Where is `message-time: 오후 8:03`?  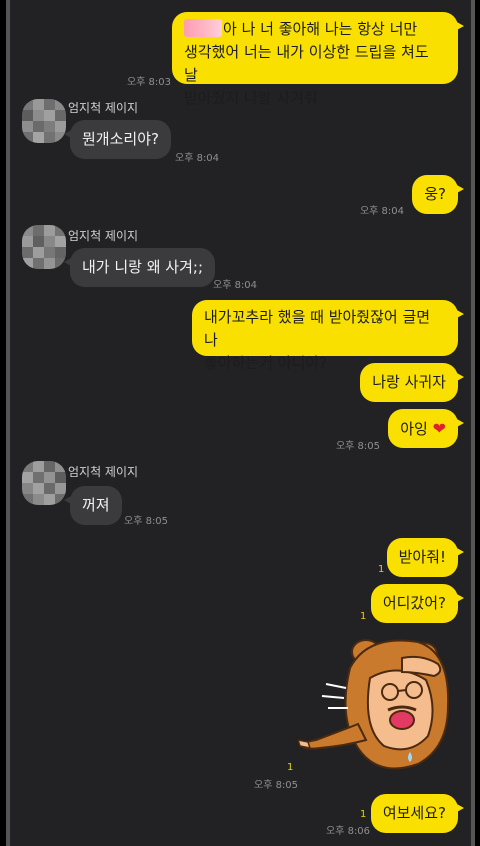
message-time: 오후 8:03 is located at coordinates (148, 82).